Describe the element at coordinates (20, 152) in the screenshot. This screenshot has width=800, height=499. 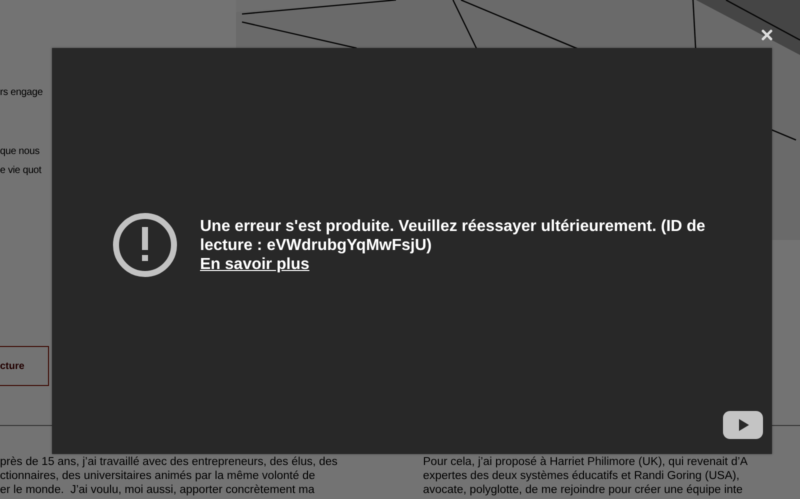
I see `text-fragment: que nous` at that location.